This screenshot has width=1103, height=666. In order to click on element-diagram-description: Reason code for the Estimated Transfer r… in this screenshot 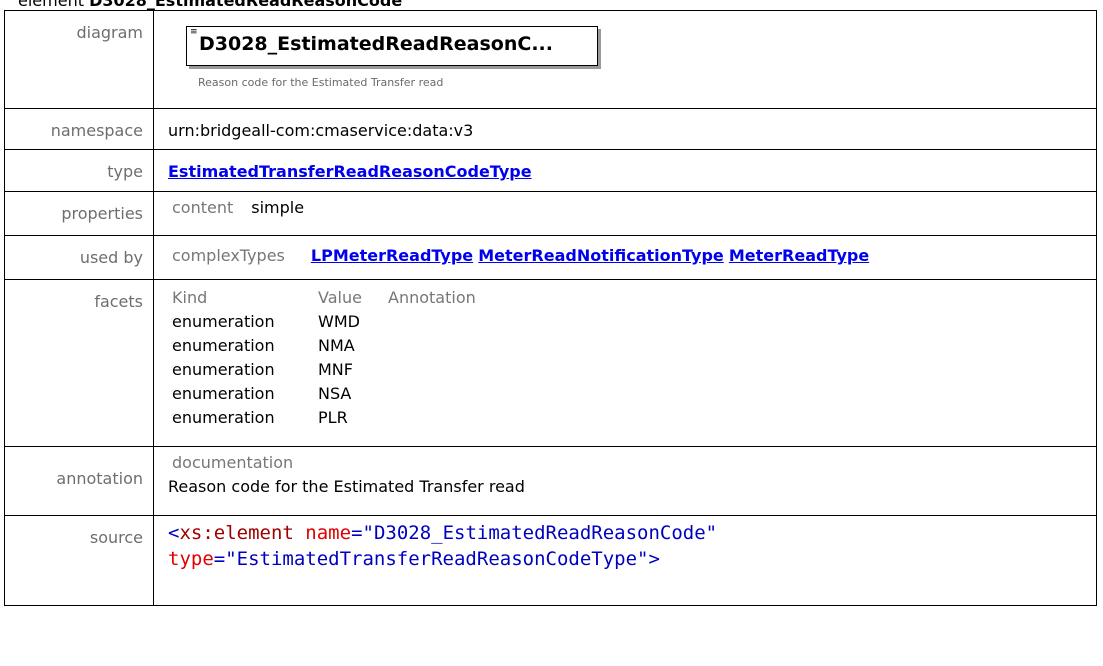, I will do `click(321, 82)`.